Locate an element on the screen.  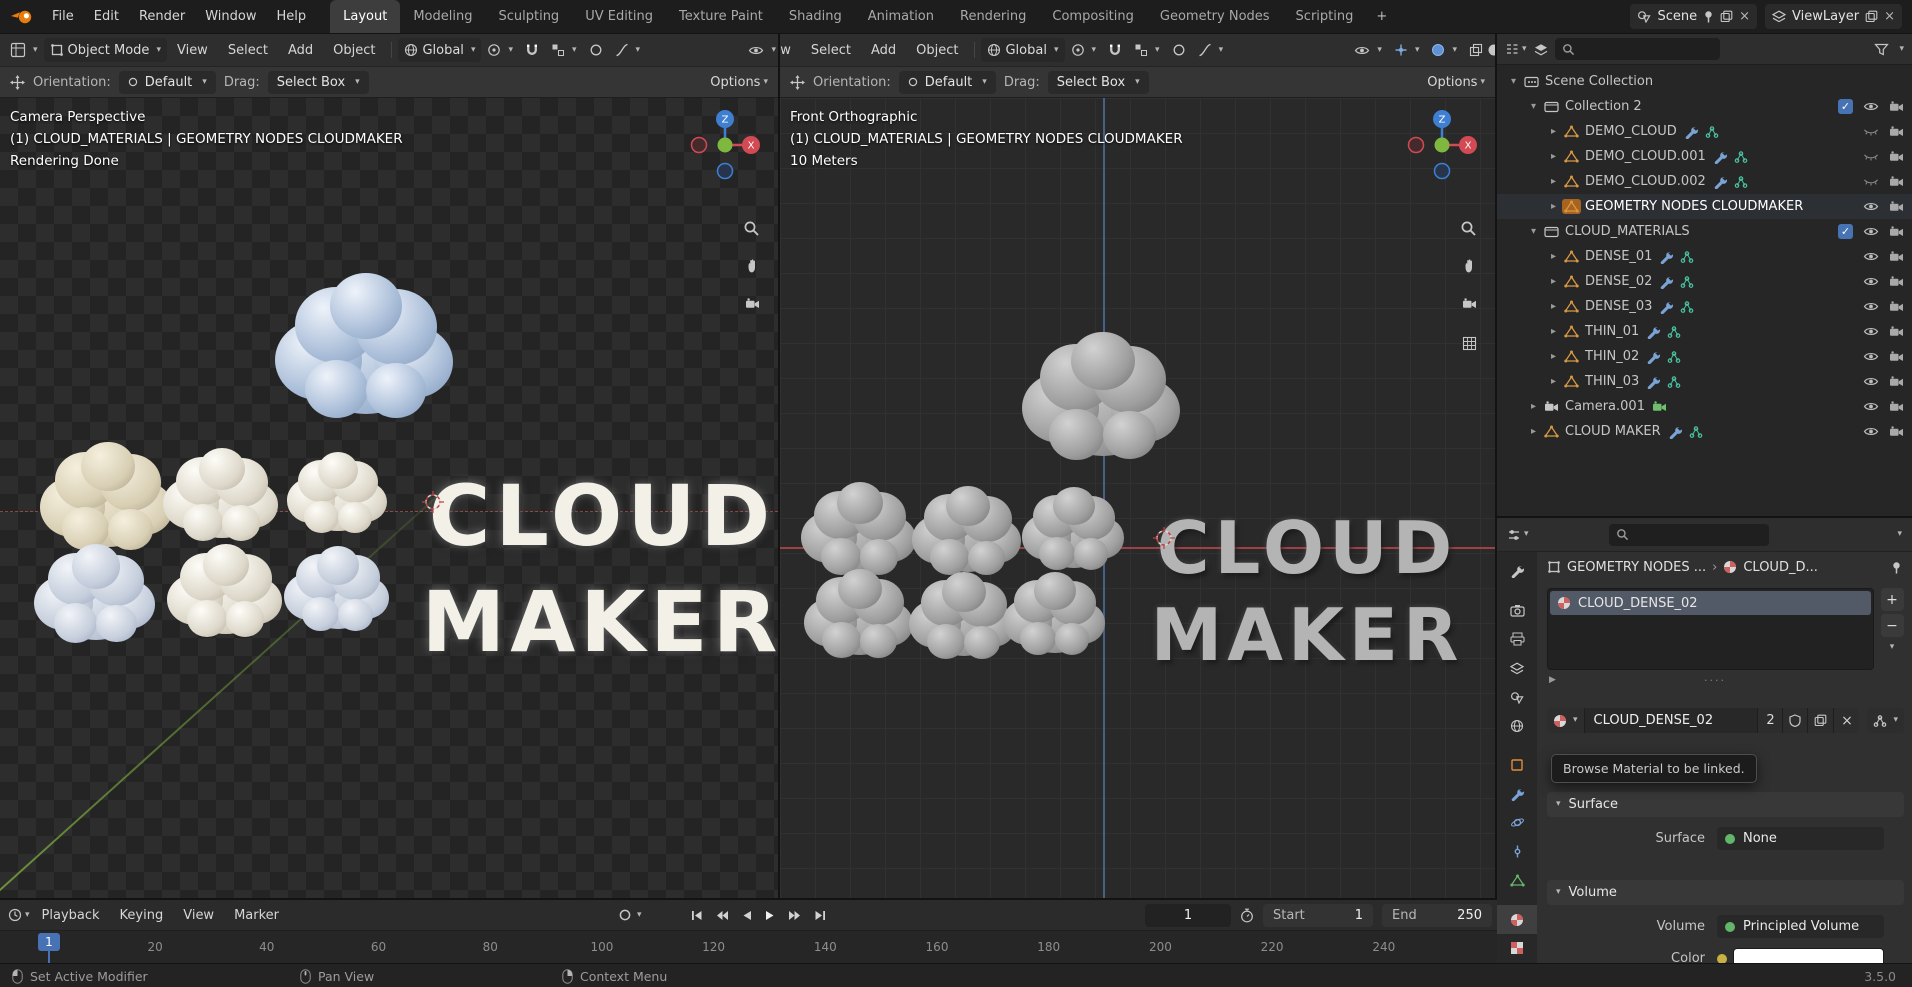
use-nodes-button: ▾ is located at coordinates (1885, 720).